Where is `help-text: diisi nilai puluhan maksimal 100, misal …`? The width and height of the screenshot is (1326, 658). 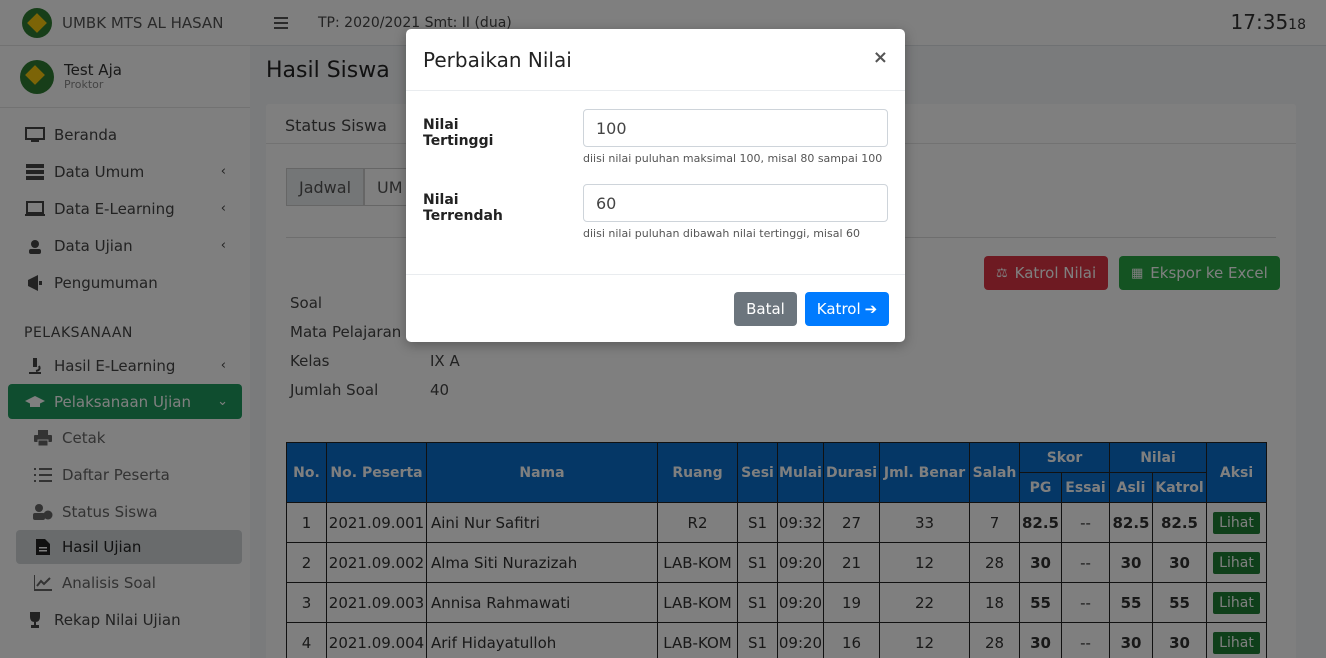
help-text: diisi nilai puluhan maksimal 100, misal … is located at coordinates (733, 158).